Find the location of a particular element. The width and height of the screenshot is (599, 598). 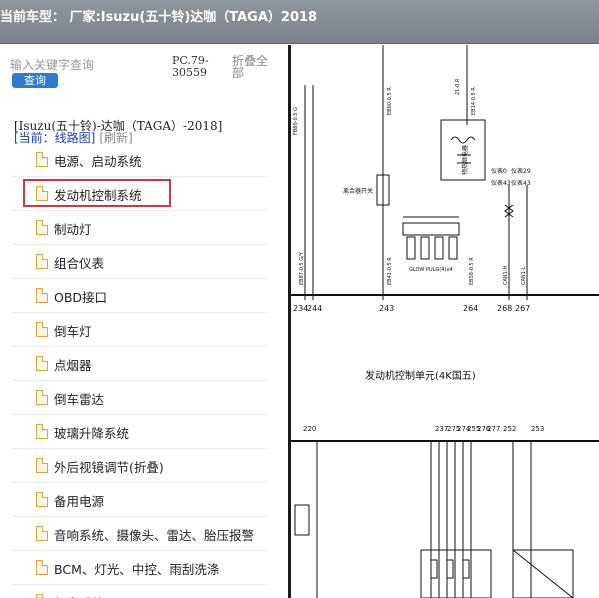

tree-item: 点烟器 is located at coordinates (140, 364).